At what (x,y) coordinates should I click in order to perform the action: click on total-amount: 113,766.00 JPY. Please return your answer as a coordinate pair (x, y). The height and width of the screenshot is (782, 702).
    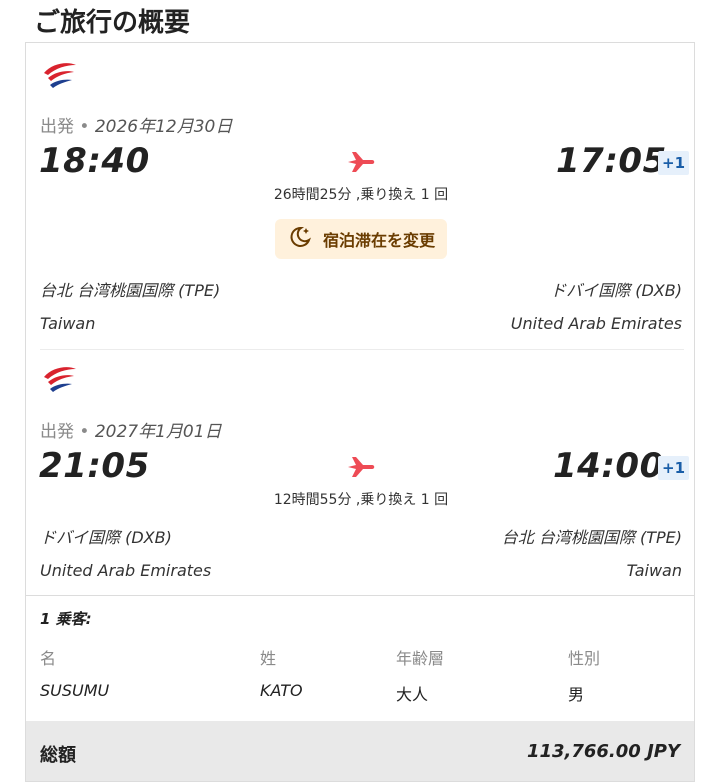
    Looking at the image, I should click on (603, 751).